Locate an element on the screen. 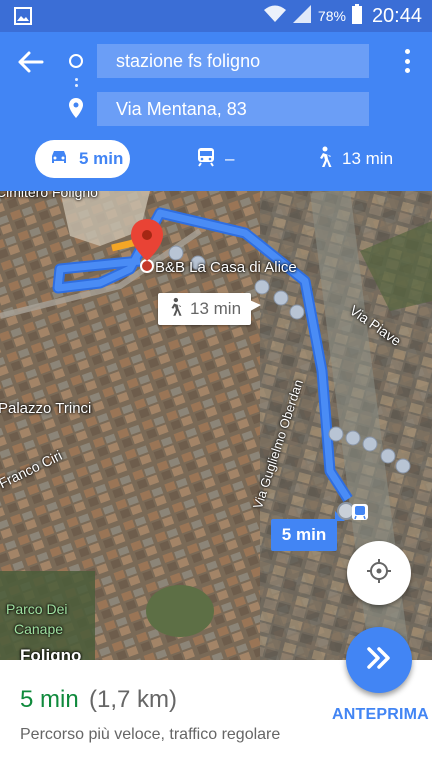  map-label-foligno: Foligno is located at coordinates (51, 653).